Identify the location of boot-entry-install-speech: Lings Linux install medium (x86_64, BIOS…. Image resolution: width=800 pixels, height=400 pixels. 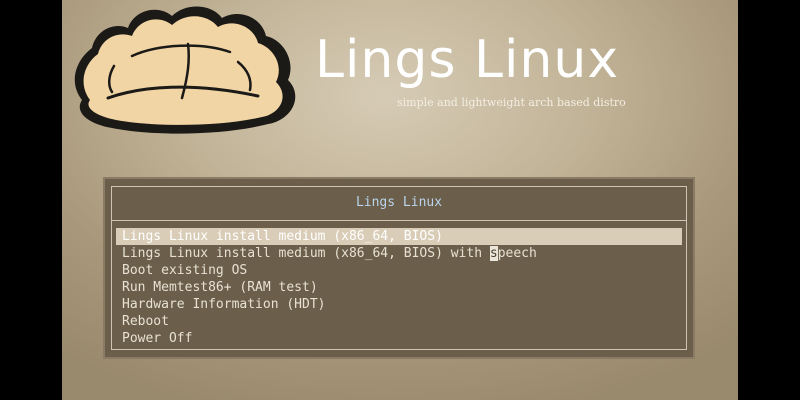
(399, 253).